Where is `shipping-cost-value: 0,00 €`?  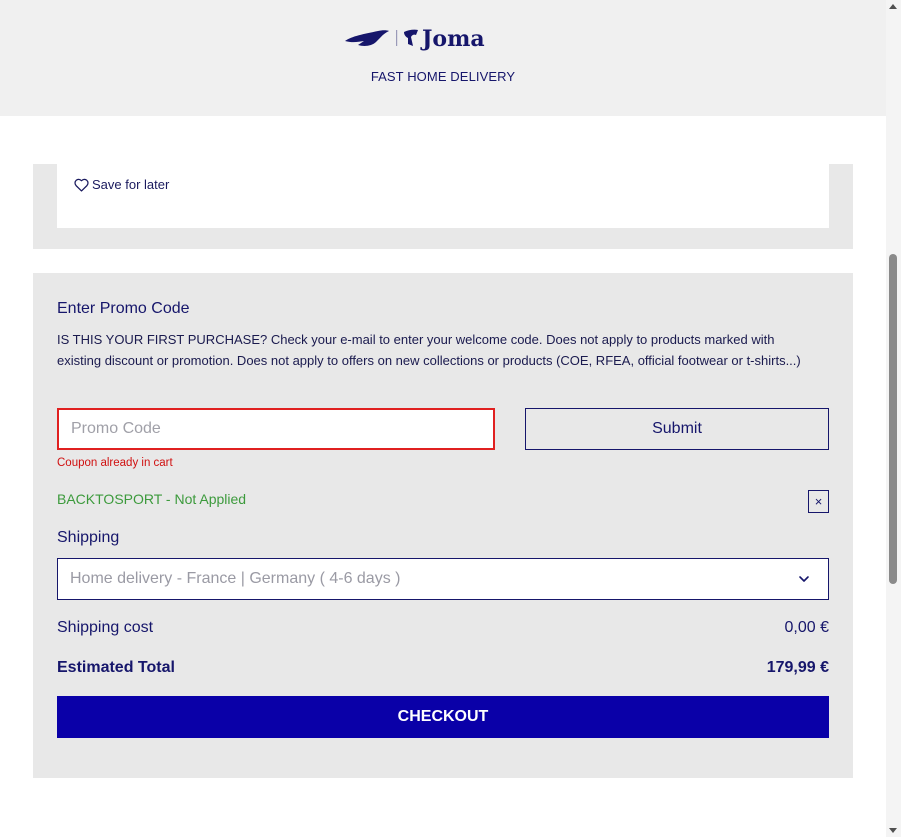 shipping-cost-value: 0,00 € is located at coordinates (806, 627).